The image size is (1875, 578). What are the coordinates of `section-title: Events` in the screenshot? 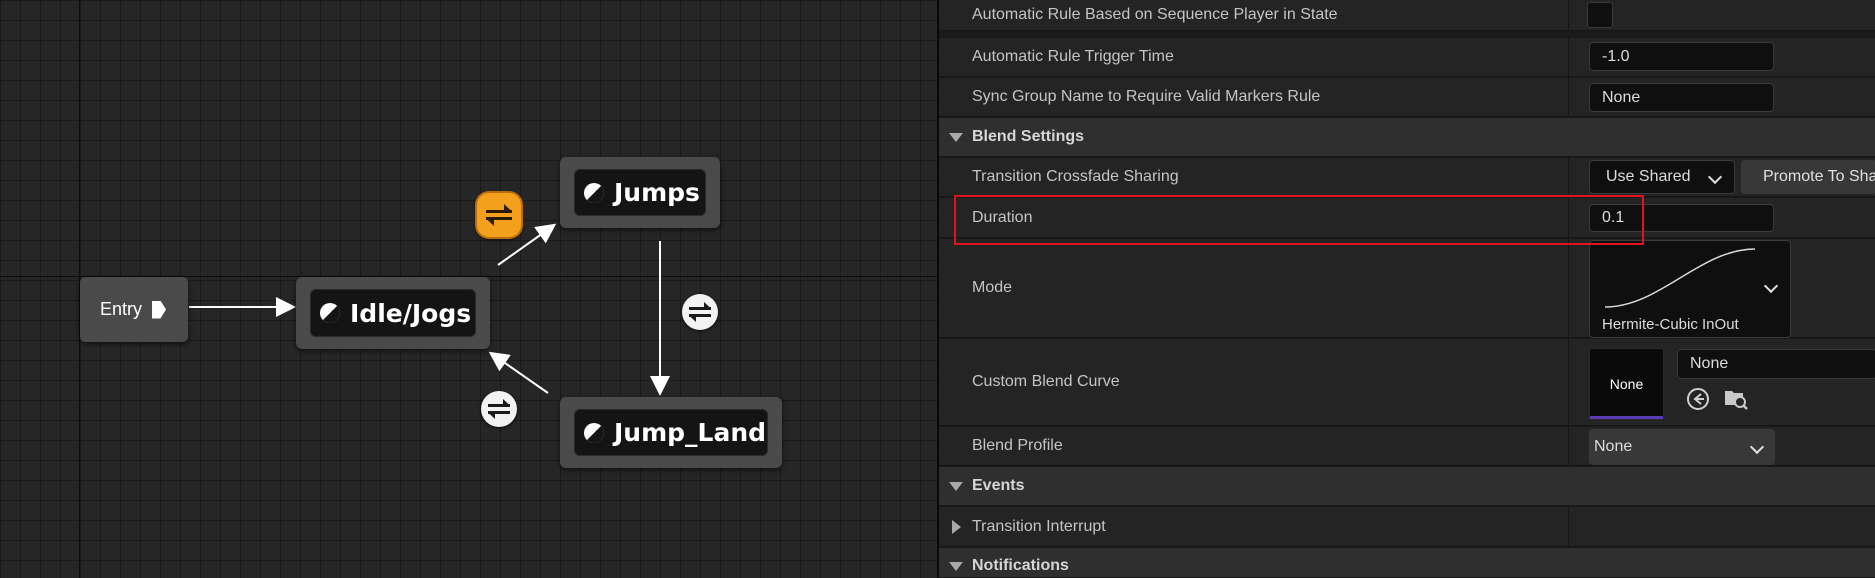 It's located at (998, 485).